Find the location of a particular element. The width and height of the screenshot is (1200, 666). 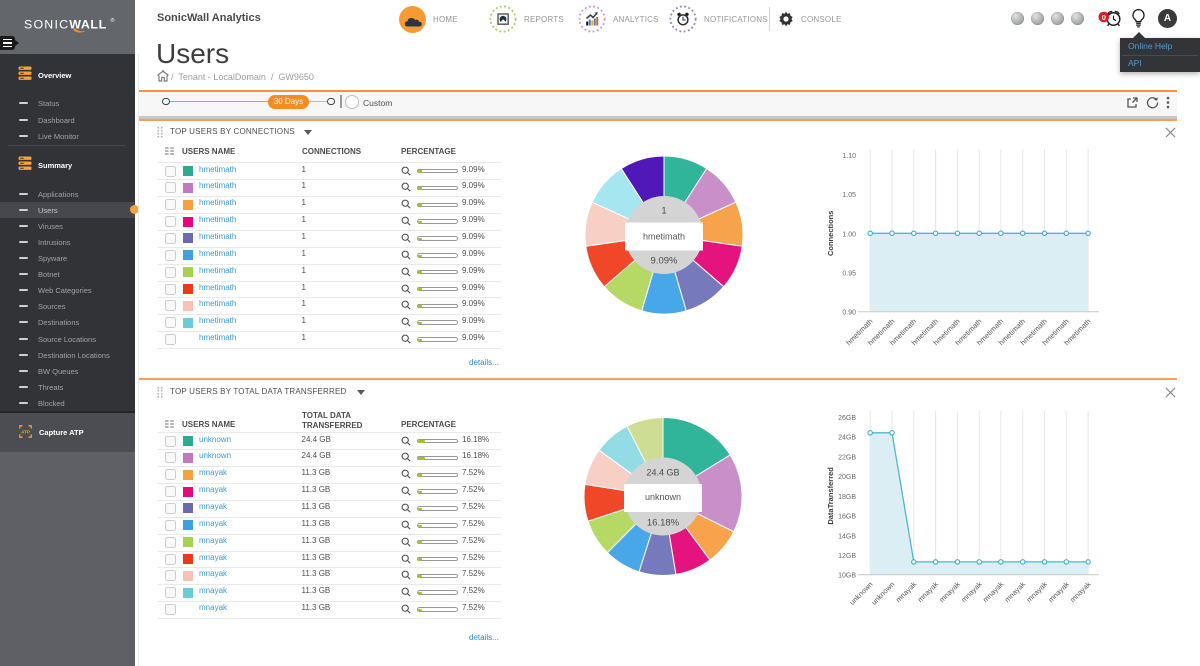

svg-text: 18GB is located at coordinates (847, 497).